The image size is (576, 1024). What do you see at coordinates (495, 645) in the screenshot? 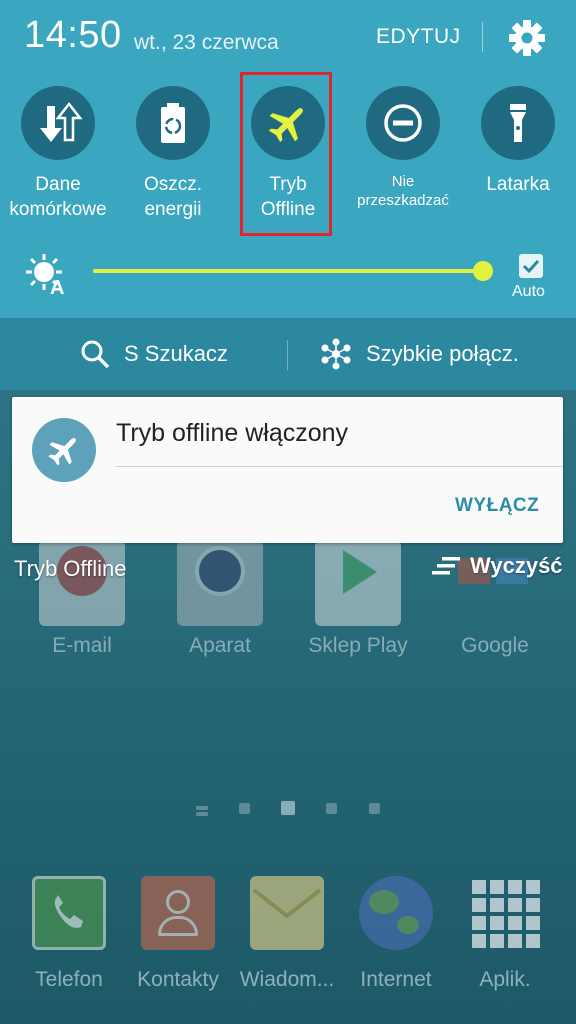
I see `home-app-label: Google` at bounding box center [495, 645].